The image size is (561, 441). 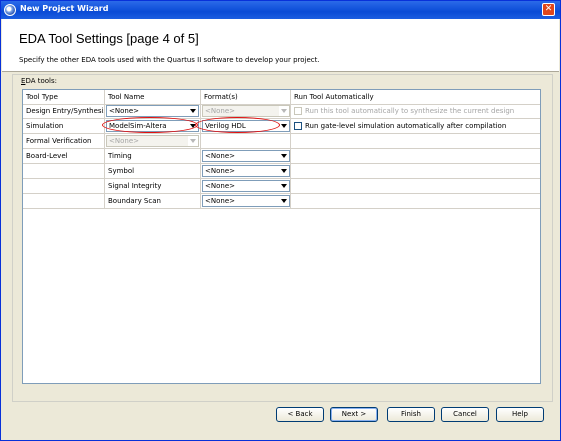 What do you see at coordinates (520, 414) in the screenshot?
I see `help-button: Help` at bounding box center [520, 414].